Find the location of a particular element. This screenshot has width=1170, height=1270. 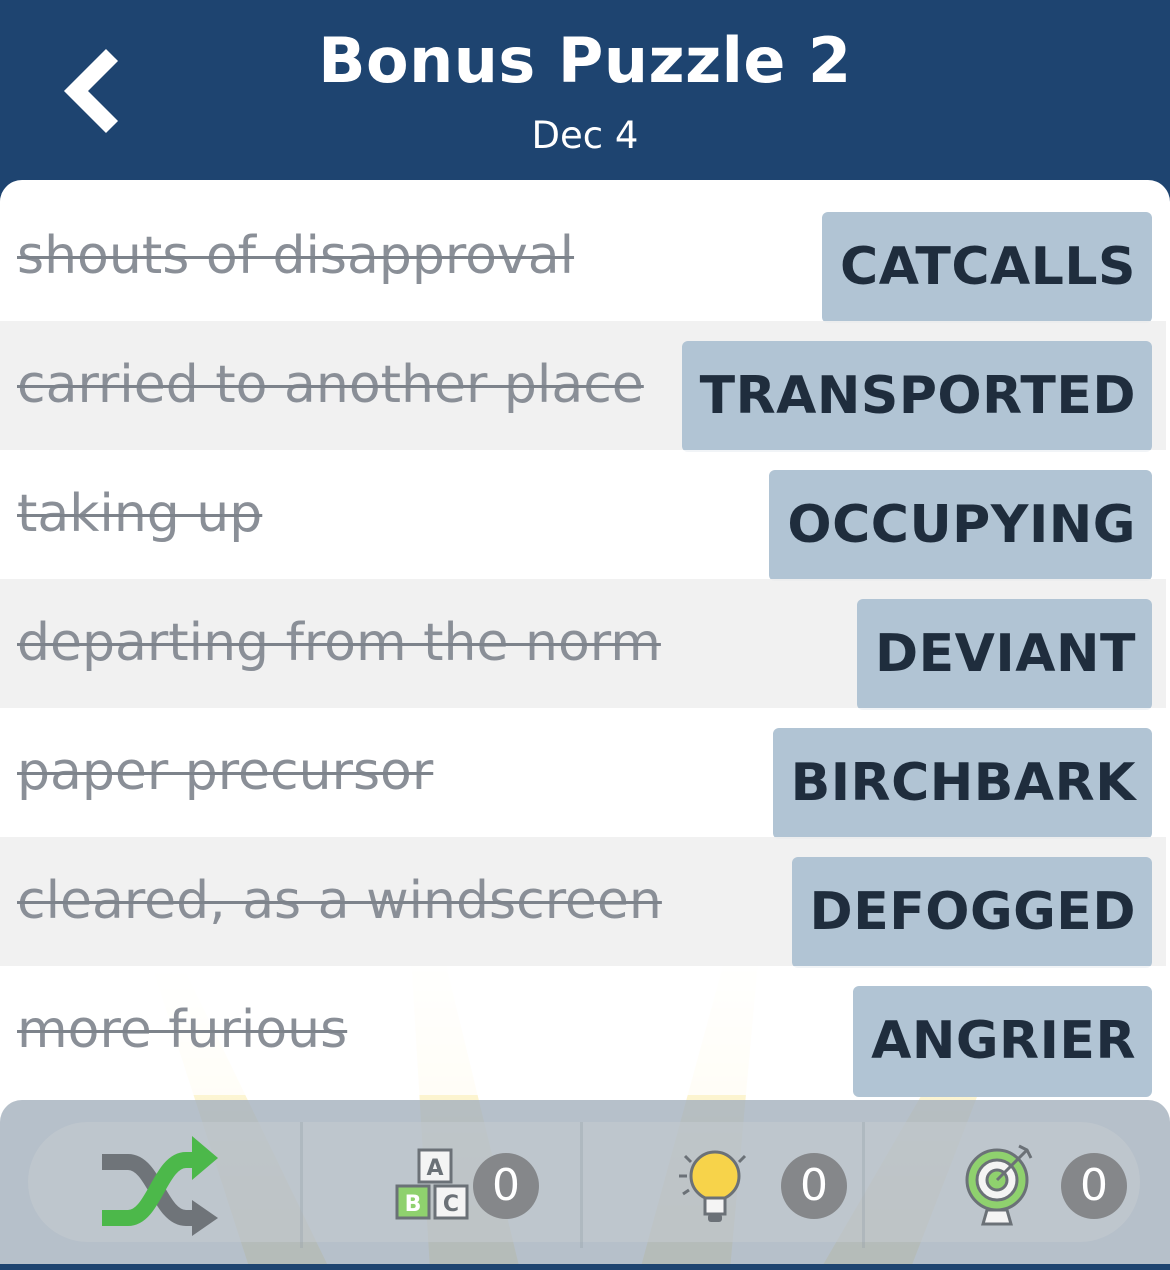

clue-row: carried to another place TRANSPORTED is located at coordinates (583, 386).